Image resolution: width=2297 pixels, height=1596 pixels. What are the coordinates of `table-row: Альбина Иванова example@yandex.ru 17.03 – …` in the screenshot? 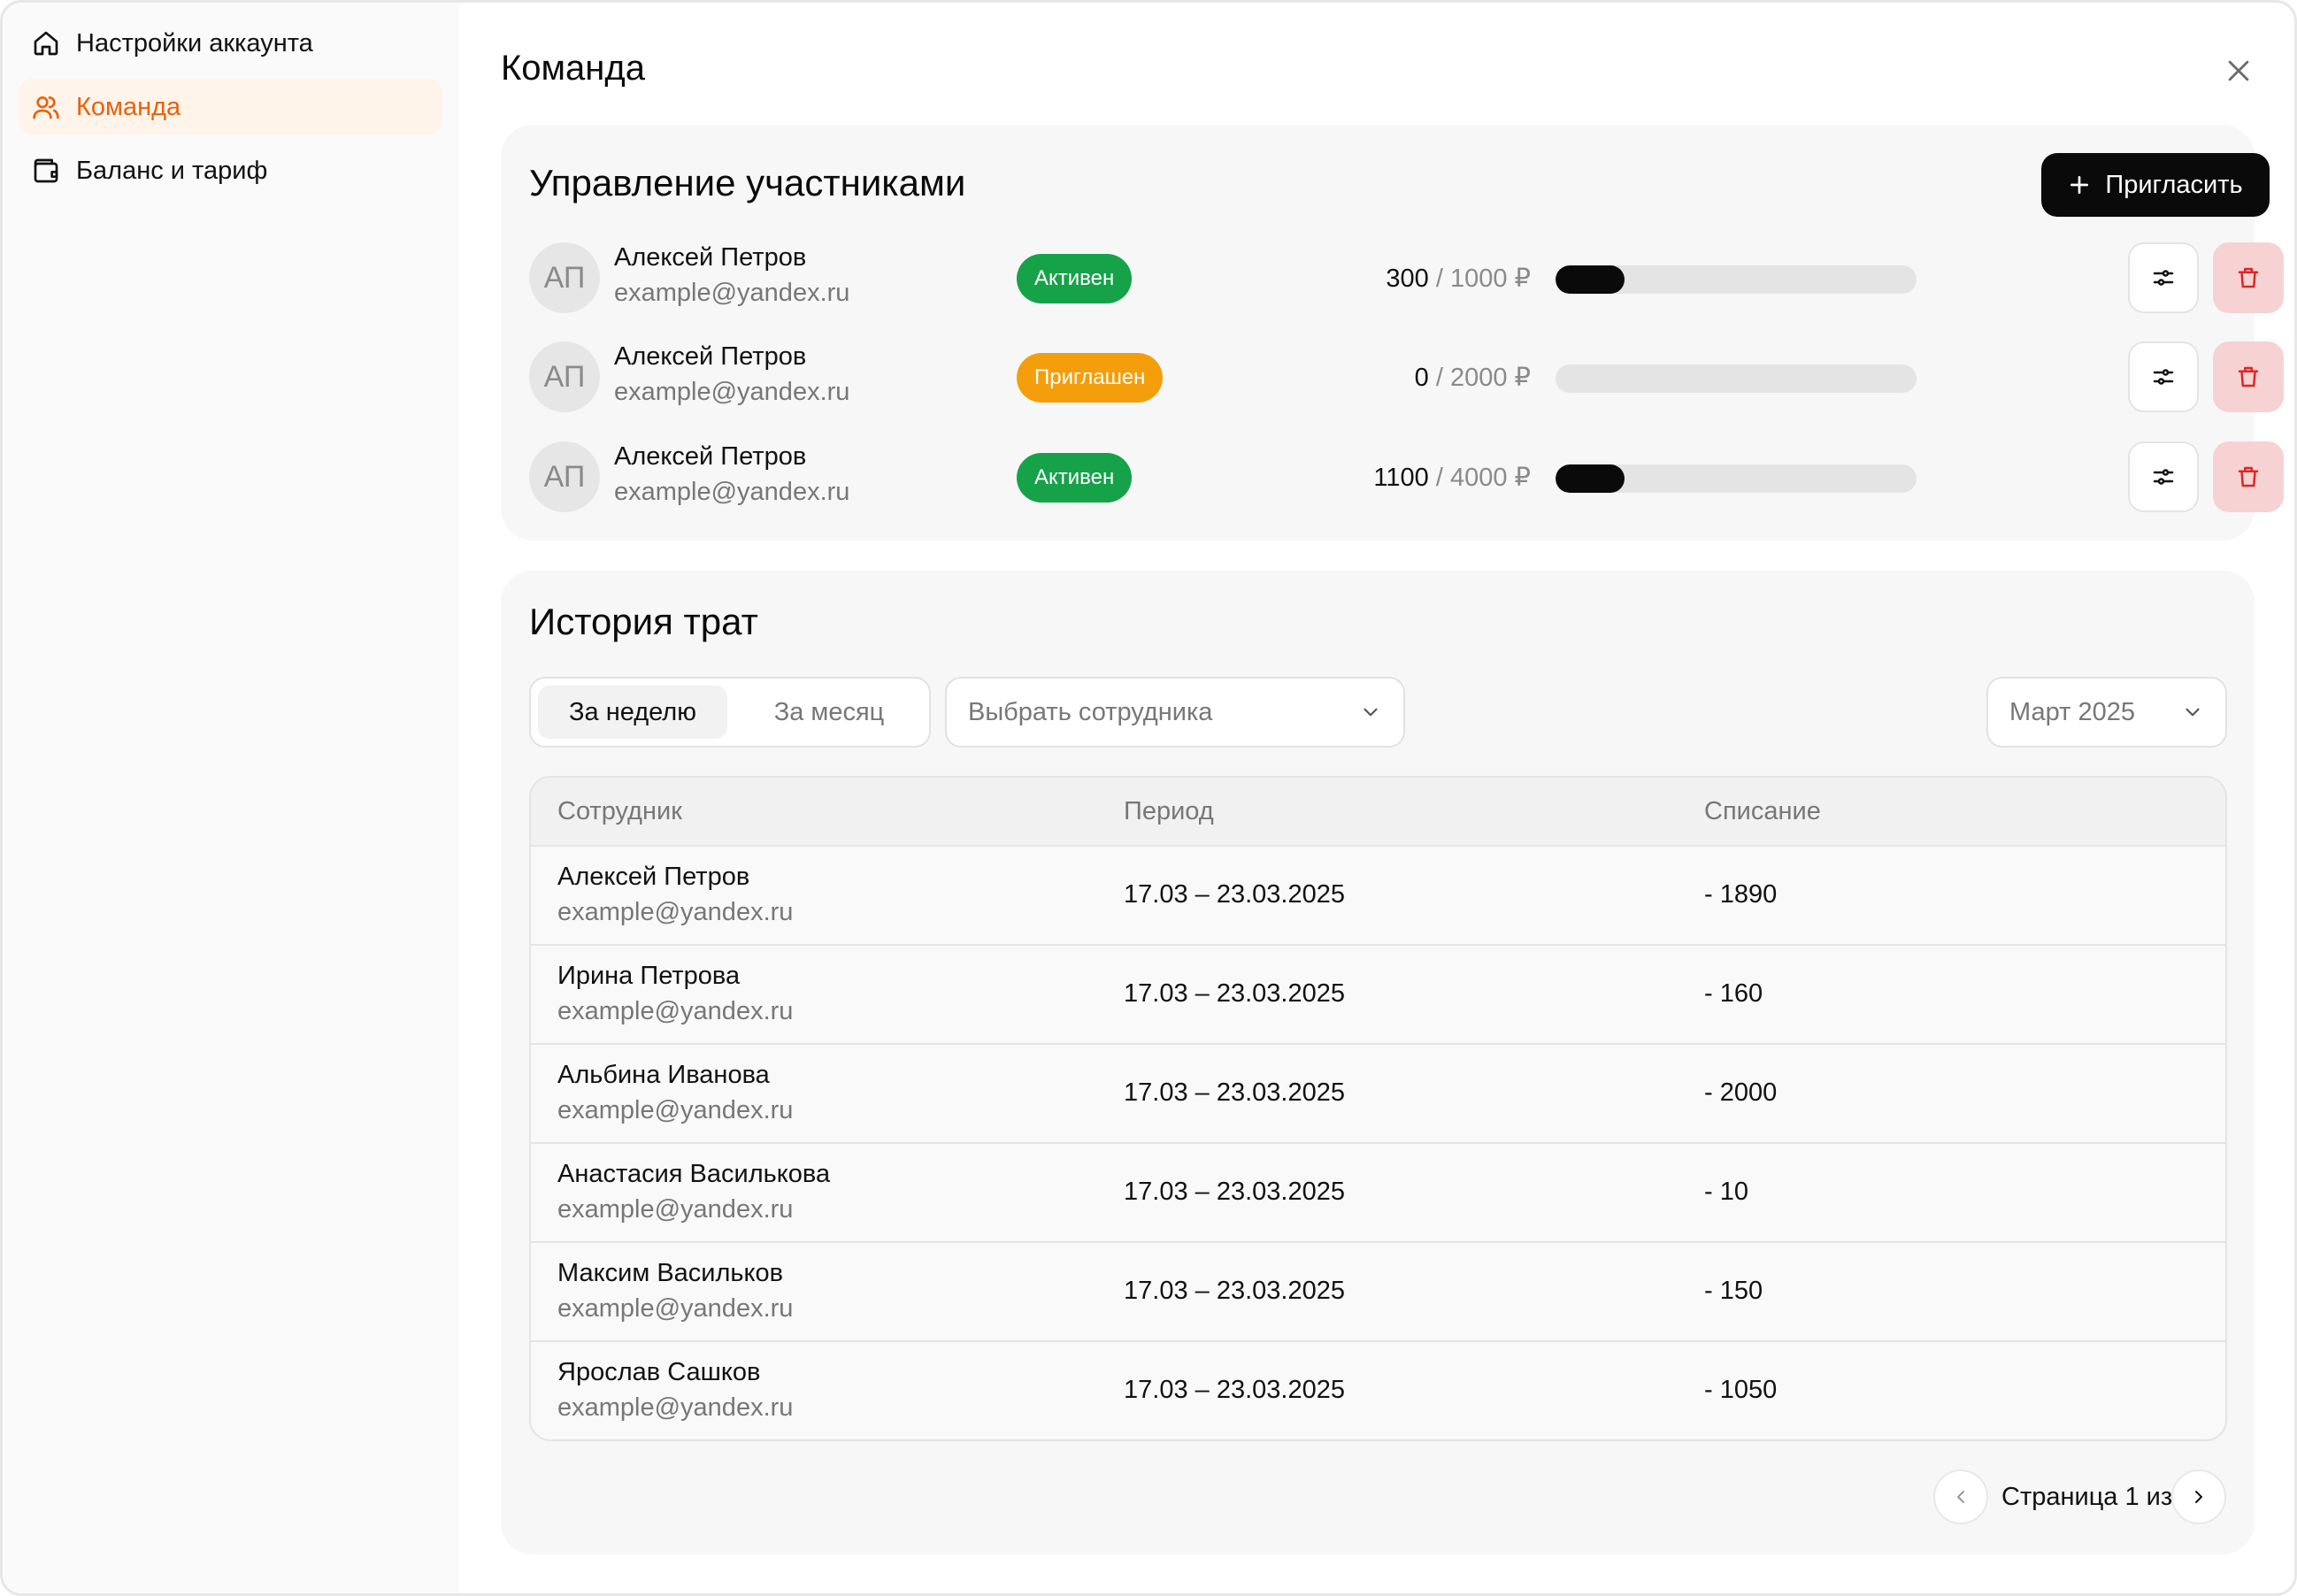 It's located at (1378, 1094).